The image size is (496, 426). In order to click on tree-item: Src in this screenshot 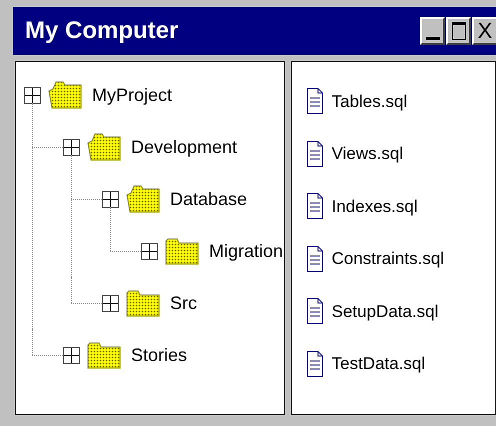, I will do `click(183, 303)`.